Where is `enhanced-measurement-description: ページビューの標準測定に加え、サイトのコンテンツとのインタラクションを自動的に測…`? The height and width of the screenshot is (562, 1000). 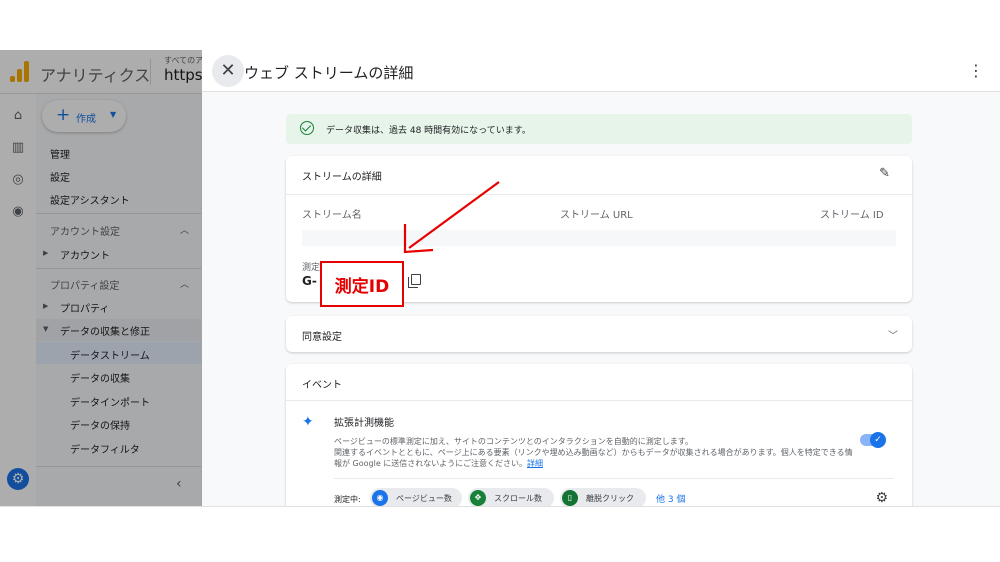 enhanced-measurement-description: ページビューの標準測定に加え、サイトのコンテンツとのインタラクションを自動的に測… is located at coordinates (599, 452).